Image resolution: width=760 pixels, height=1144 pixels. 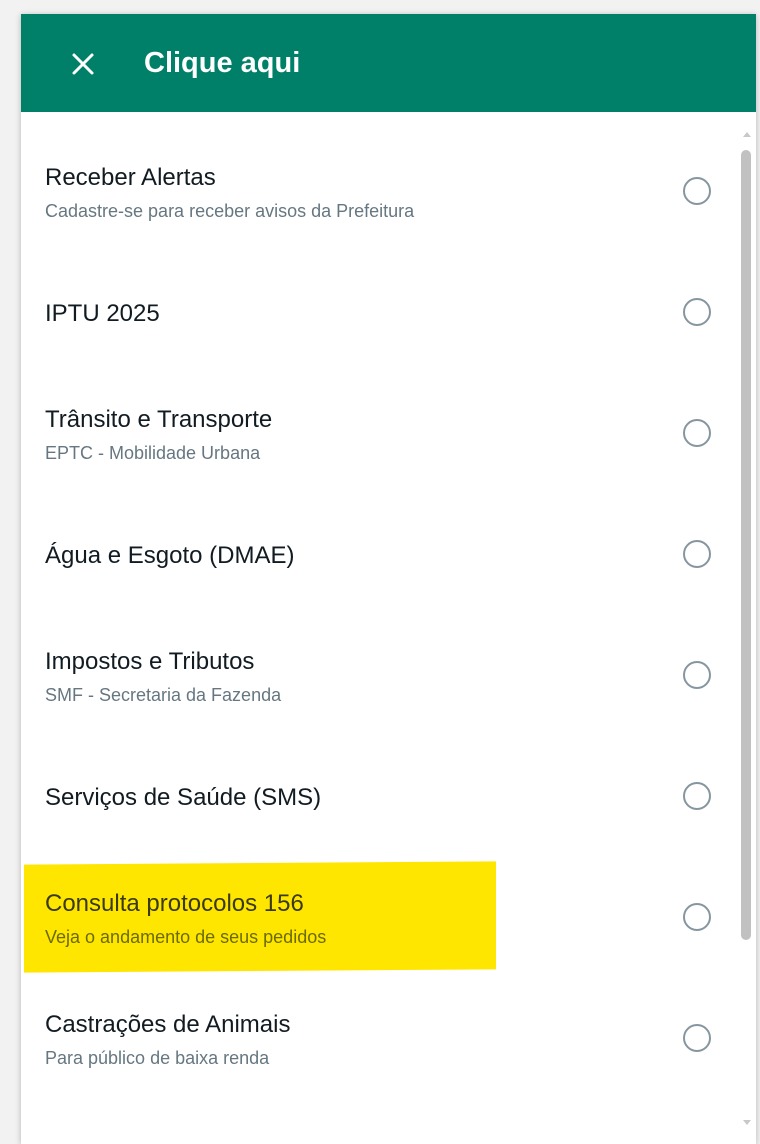 I want to click on option-subtitle: EPTC - Mobilidade Urbana, so click(x=153, y=452).